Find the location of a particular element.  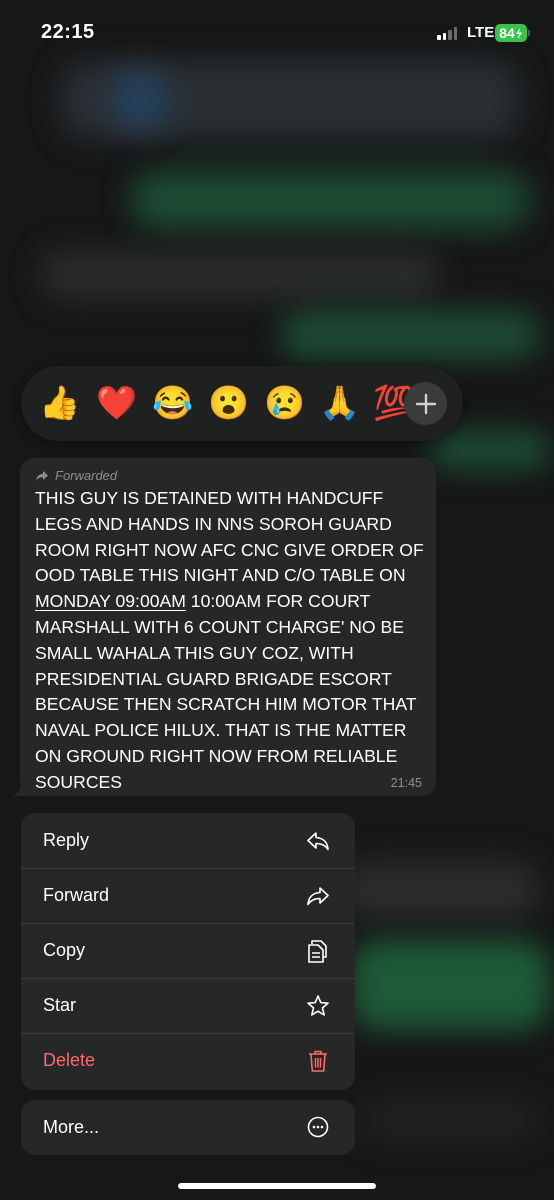

menu-star: Star is located at coordinates (188, 1006).